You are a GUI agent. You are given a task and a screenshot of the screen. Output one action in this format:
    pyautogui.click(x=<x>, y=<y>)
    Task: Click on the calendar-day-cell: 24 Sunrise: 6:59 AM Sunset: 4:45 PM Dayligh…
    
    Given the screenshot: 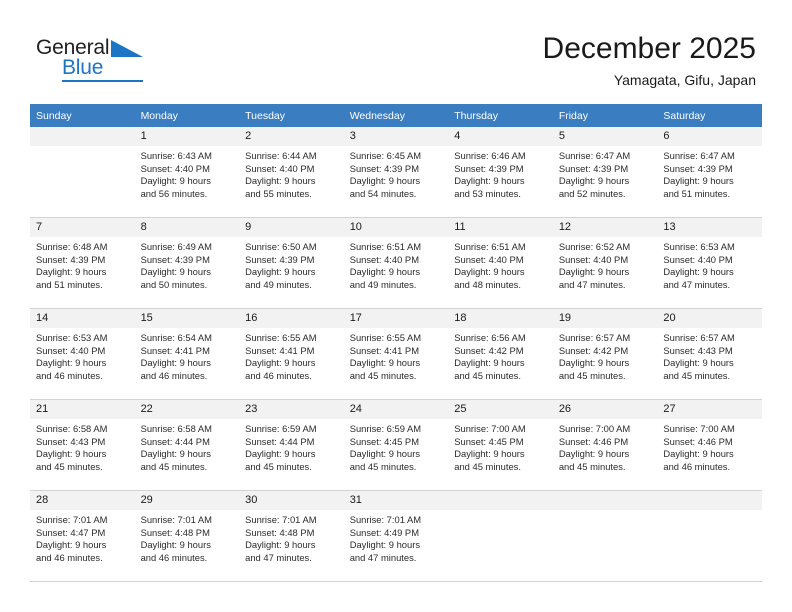 What is the action you would take?
    pyautogui.click(x=396, y=445)
    